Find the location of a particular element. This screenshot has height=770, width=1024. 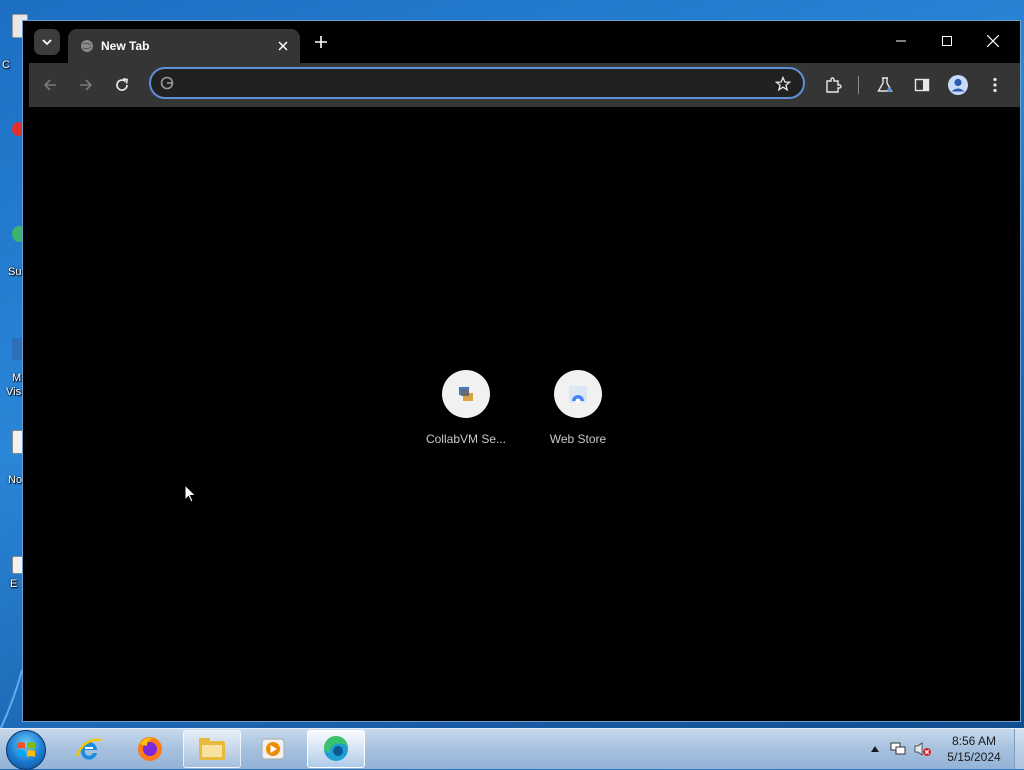

firefox-icon is located at coordinates (150, 749).